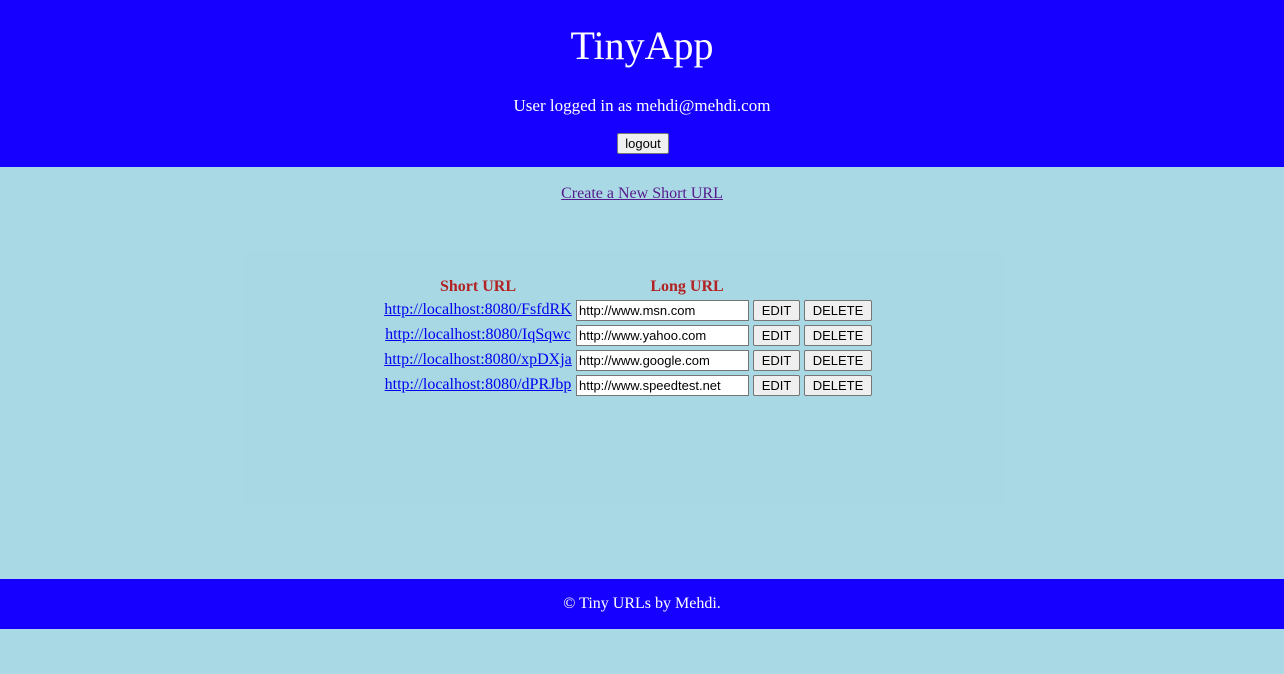 The image size is (1284, 674). I want to click on logged-in-user-text: User logged in as mehdi@mehdi.com, so click(642, 105).